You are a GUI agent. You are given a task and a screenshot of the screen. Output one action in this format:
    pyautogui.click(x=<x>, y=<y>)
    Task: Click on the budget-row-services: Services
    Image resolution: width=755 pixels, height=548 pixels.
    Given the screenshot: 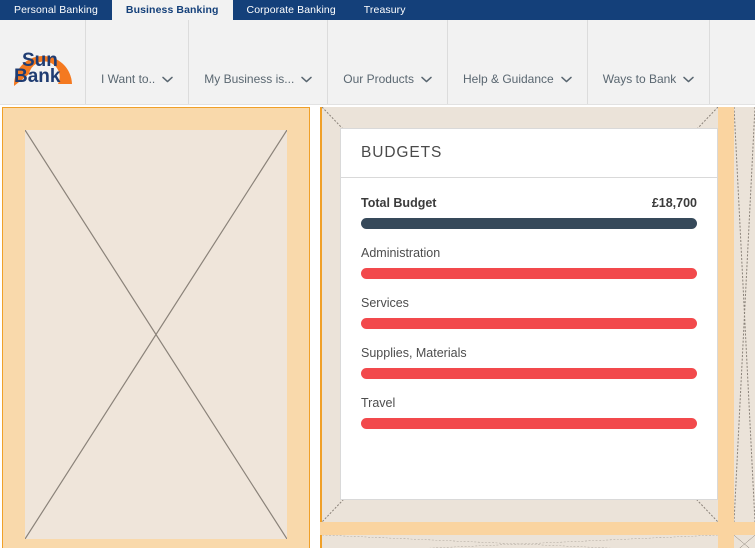 What is the action you would take?
    pyautogui.click(x=529, y=312)
    